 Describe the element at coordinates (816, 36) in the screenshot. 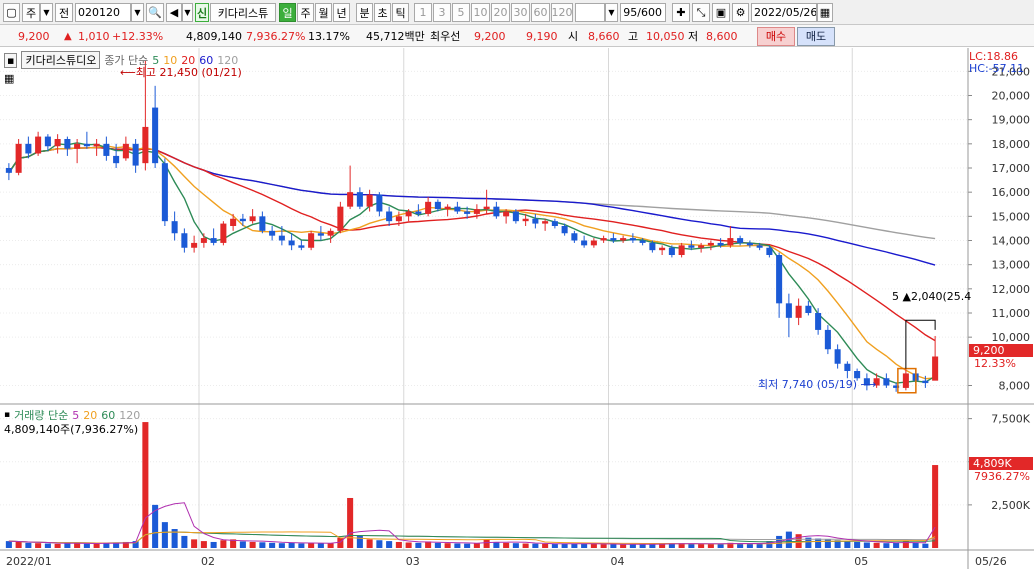

I see `sell-button: 매도` at that location.